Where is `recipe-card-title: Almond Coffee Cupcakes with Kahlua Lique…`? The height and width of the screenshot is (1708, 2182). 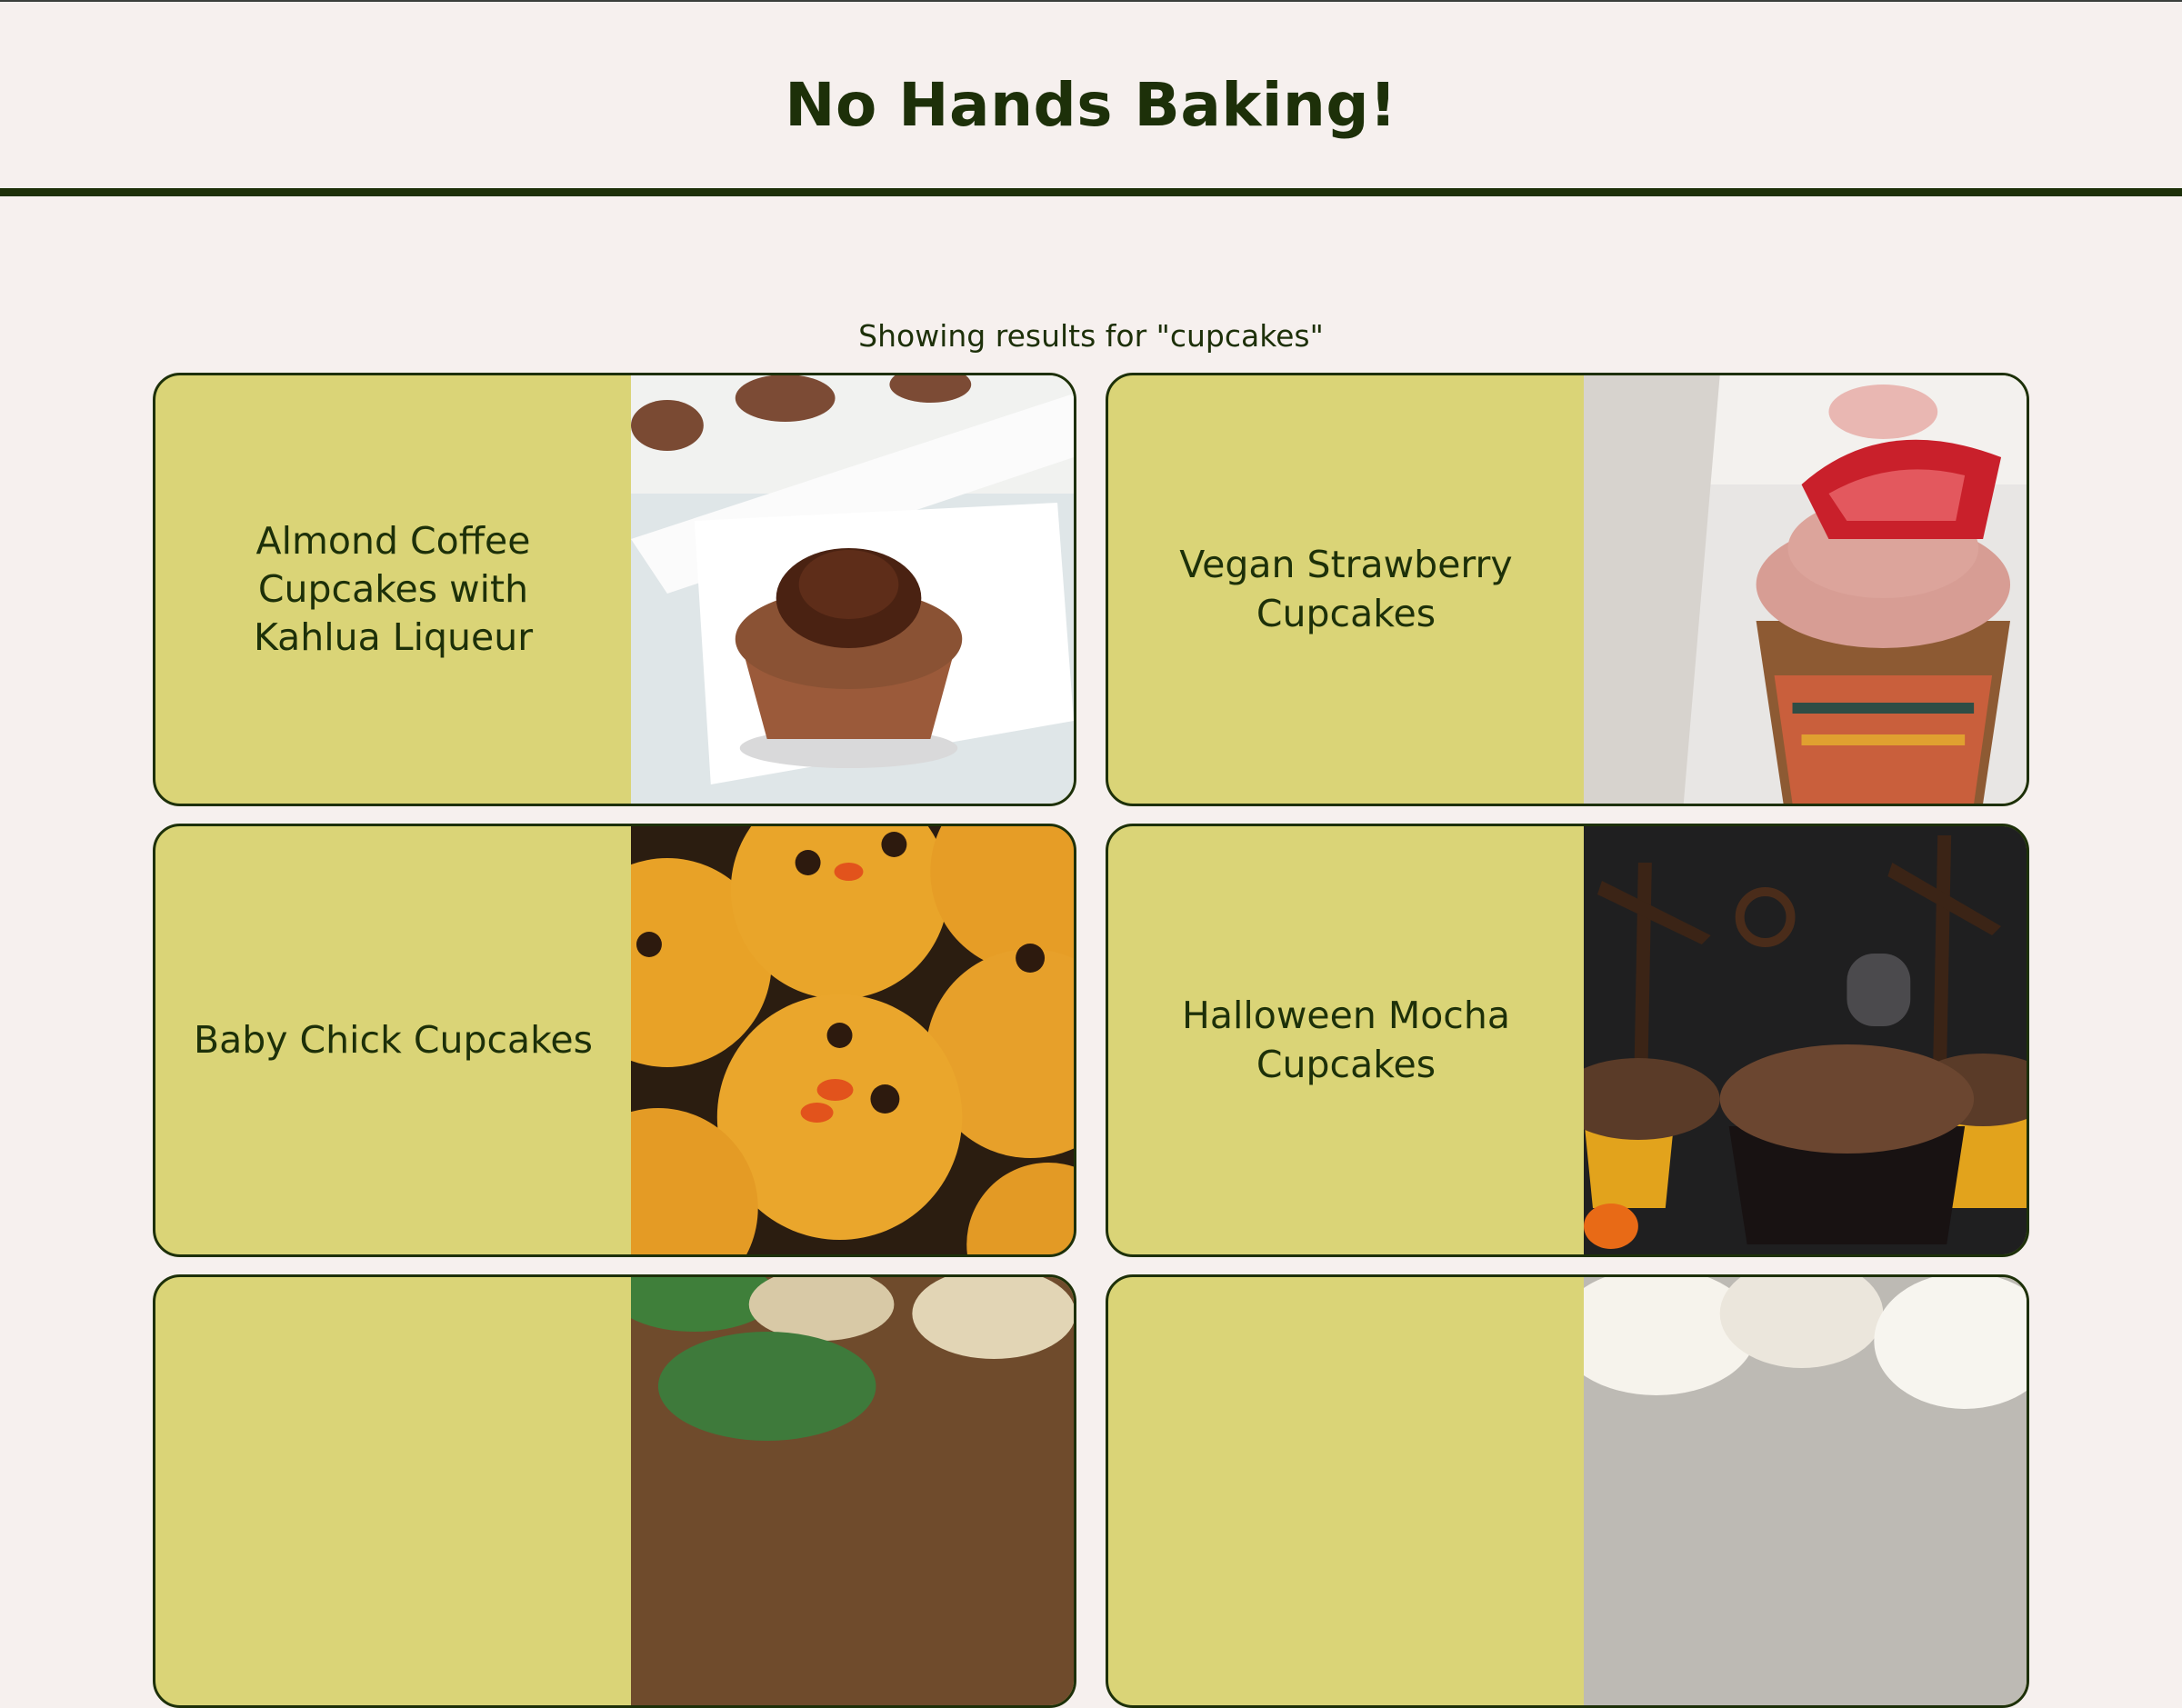
recipe-card-title: Almond Coffee Cupcakes with Kahlua Lique… is located at coordinates (393, 590).